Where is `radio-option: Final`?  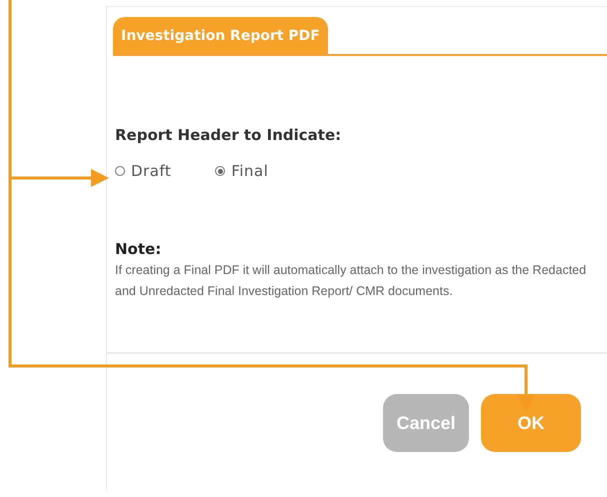 radio-option: Final is located at coordinates (241, 171).